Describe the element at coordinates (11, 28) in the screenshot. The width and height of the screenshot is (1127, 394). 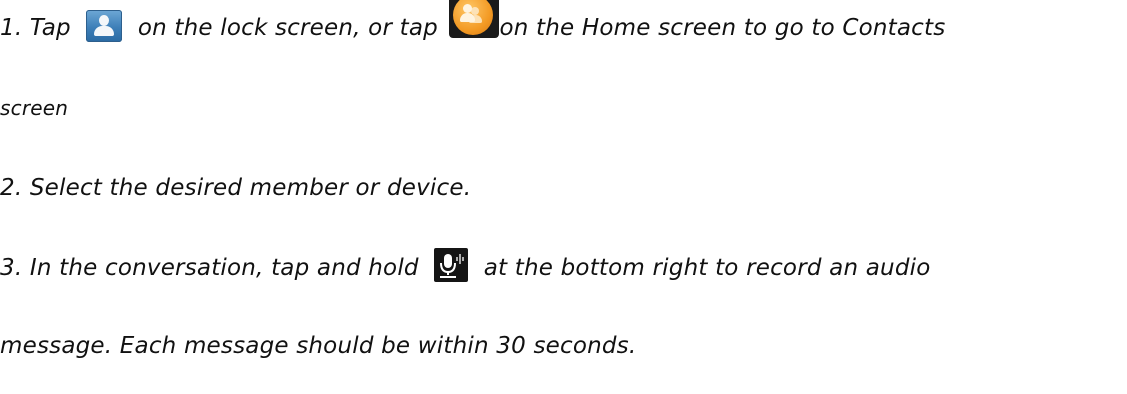
I see `step-1-number: 1.` at that location.